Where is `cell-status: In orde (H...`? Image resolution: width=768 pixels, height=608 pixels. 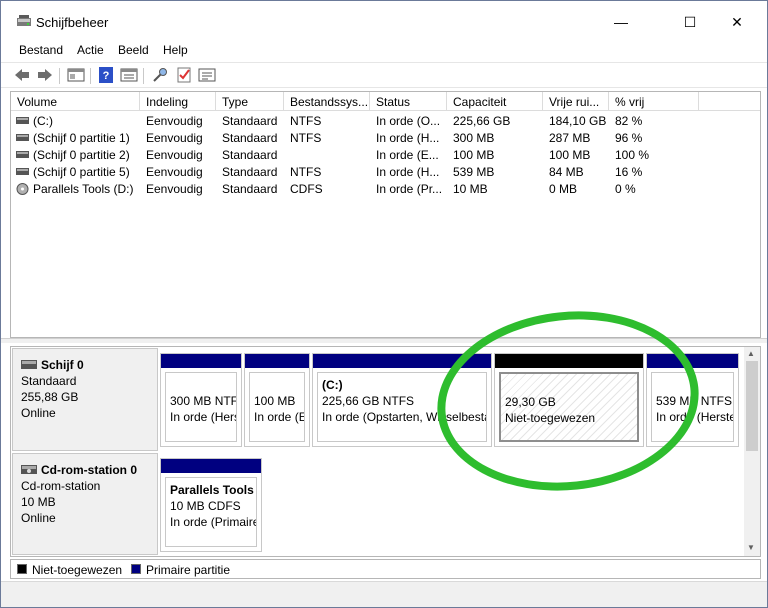
cell-status: In orde (H... is located at coordinates (408, 138).